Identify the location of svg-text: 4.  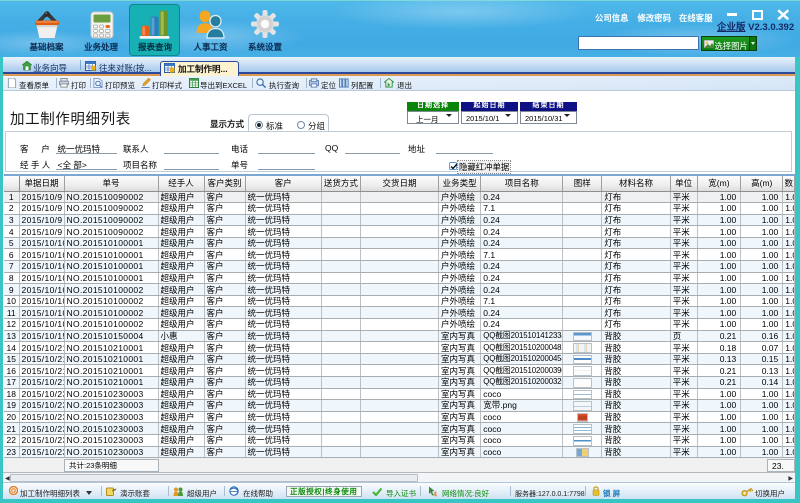
(435, 495).